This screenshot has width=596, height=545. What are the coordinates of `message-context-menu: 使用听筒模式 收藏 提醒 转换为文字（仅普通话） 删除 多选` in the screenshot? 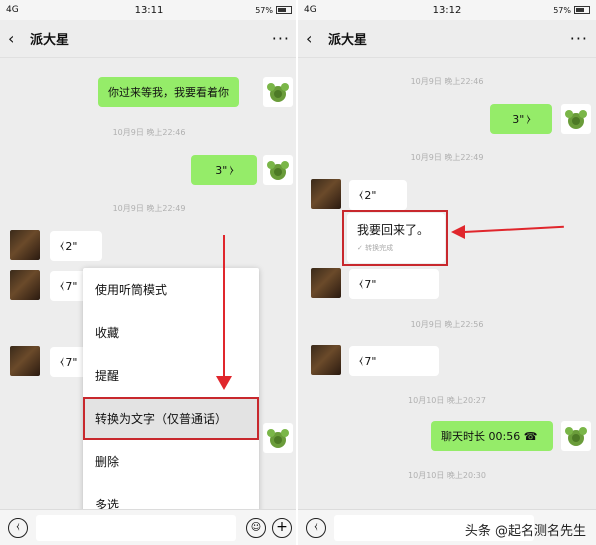 It's located at (171, 396).